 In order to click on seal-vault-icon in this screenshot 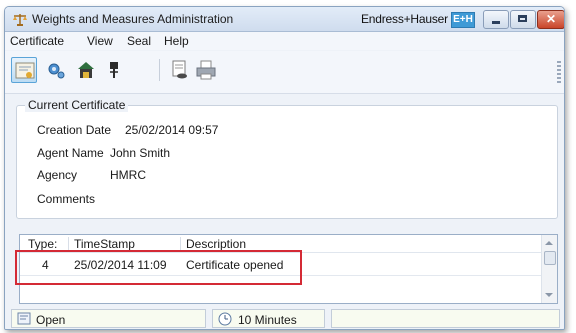, I will do `click(86, 70)`.